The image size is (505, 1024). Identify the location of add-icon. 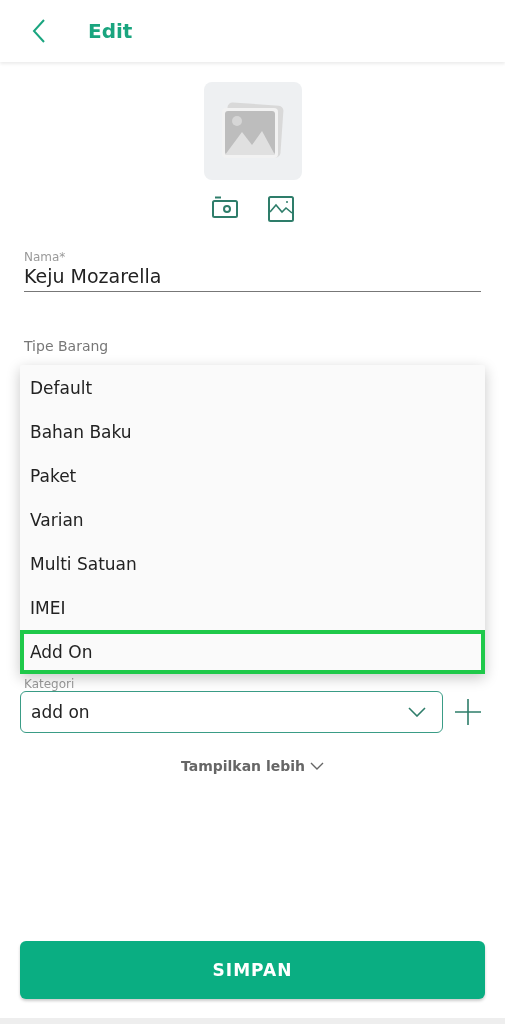
(468, 712).